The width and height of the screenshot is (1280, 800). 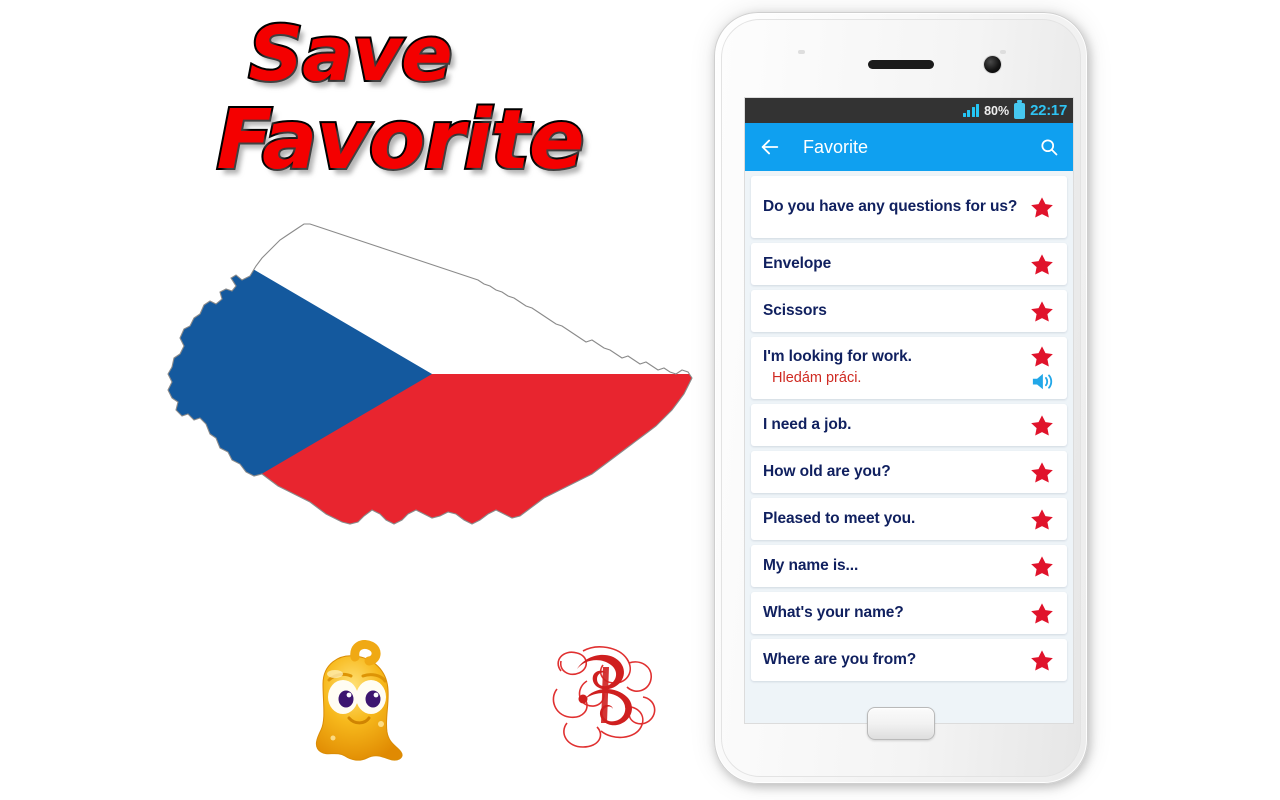 What do you see at coordinates (909, 110) in the screenshot?
I see `status-bar: 80% 22:17` at bounding box center [909, 110].